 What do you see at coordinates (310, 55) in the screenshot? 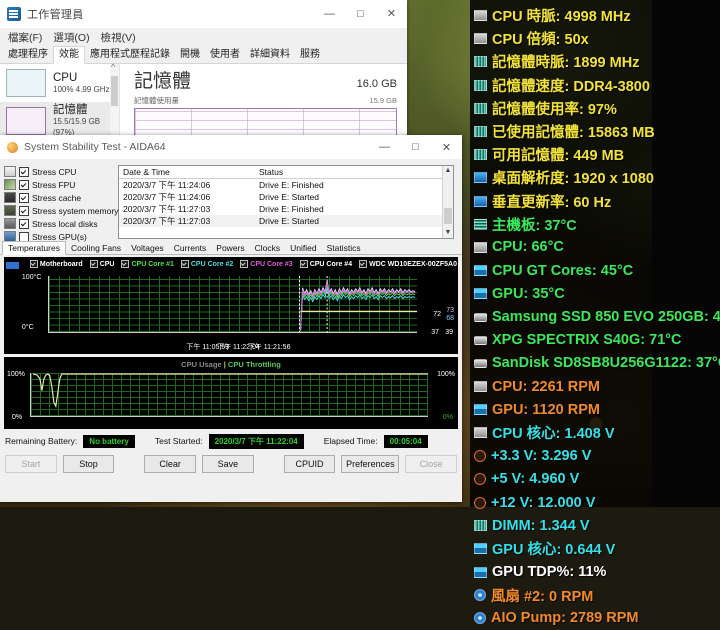
I see `tab-services: 服務` at bounding box center [310, 55].